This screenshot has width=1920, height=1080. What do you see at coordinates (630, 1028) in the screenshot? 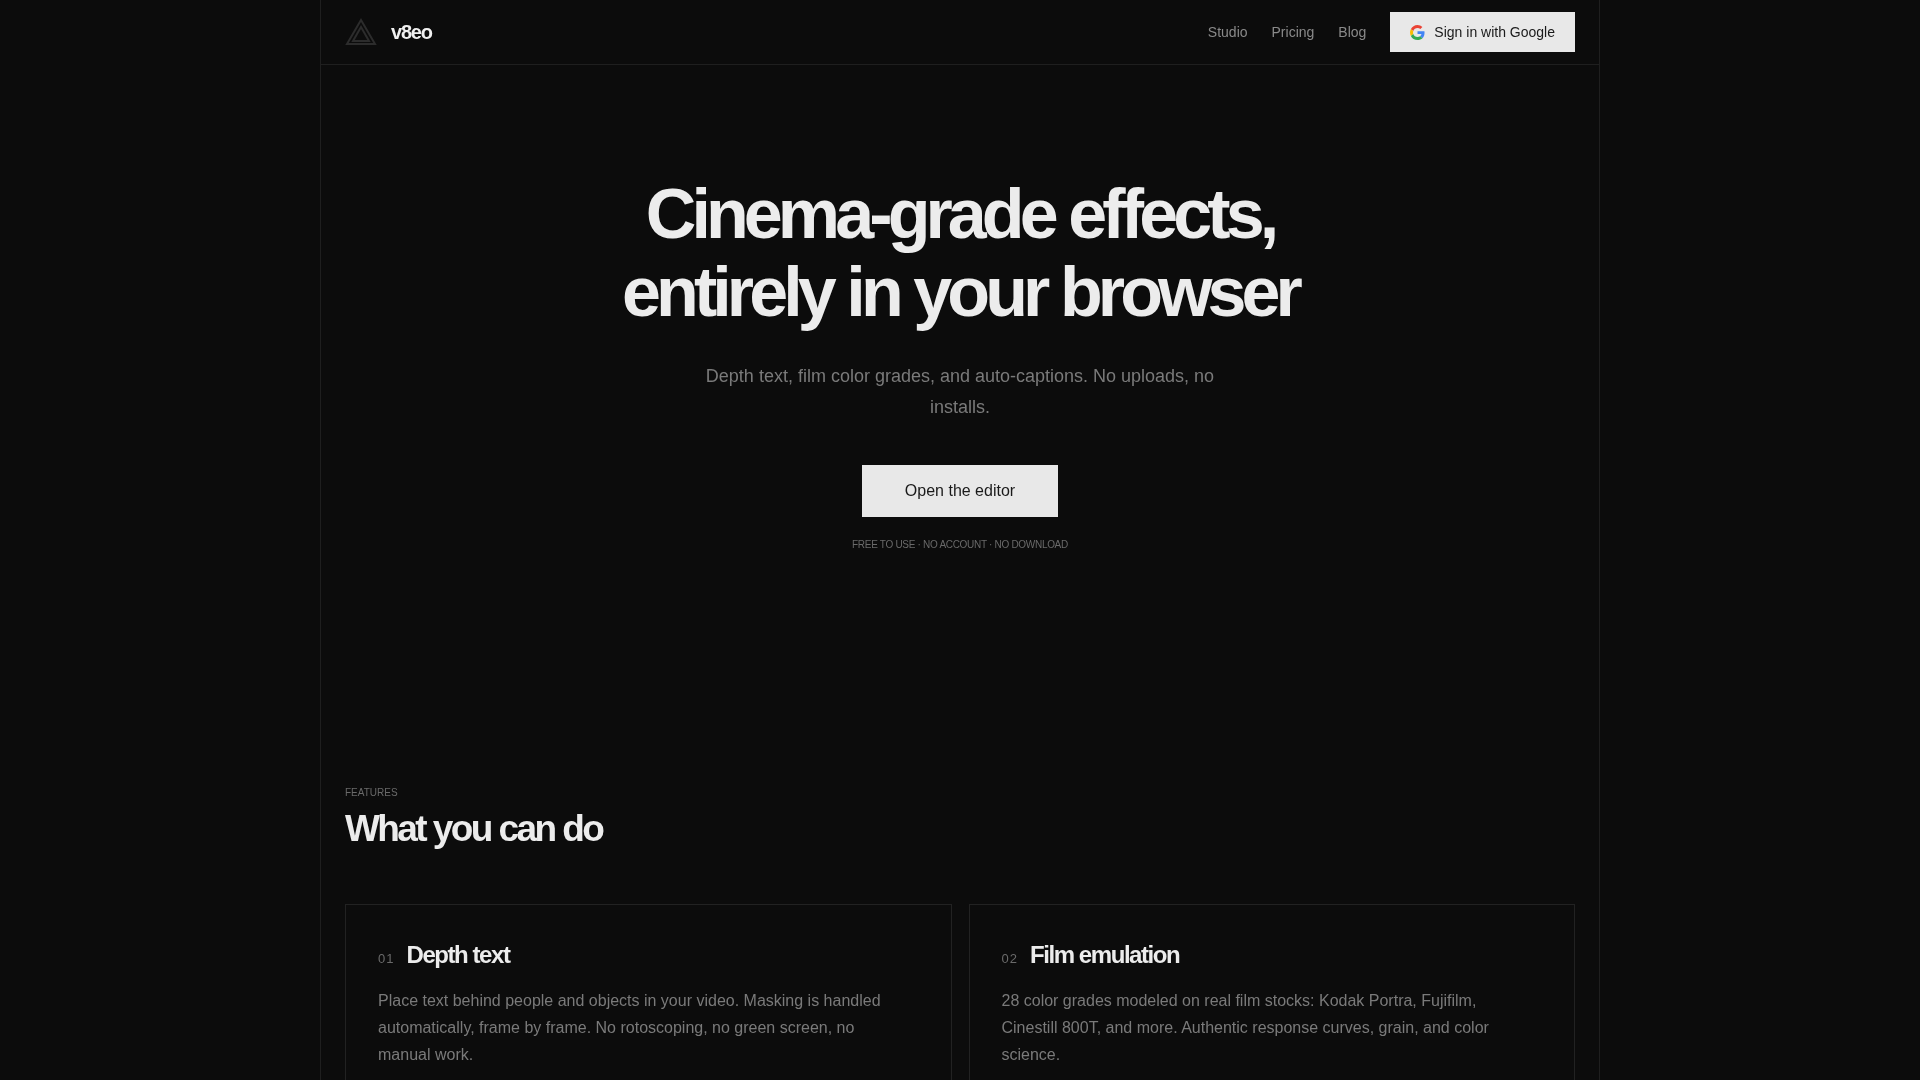
I see `feature-description: Place text behind people and objects in your video. Masking is handled automatically, frame by frame. No rotoscoping, no green screen, no manual work.` at bounding box center [630, 1028].